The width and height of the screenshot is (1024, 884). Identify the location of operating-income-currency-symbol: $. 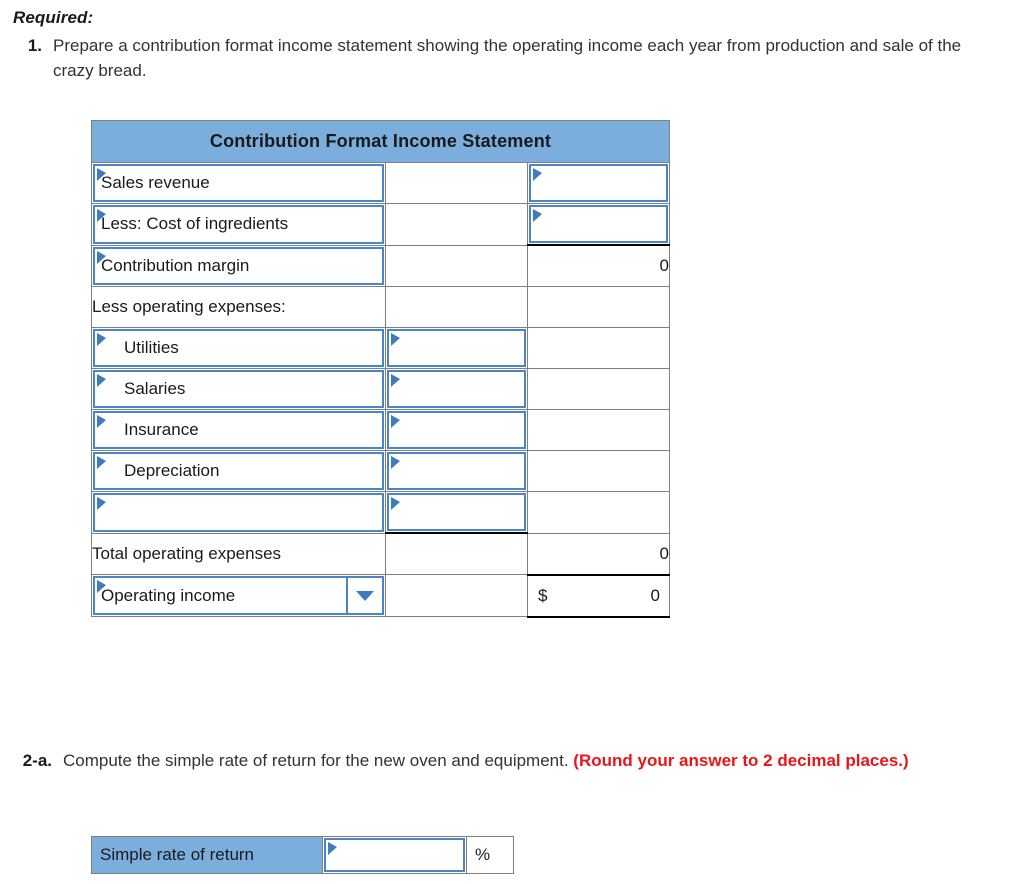
(543, 595).